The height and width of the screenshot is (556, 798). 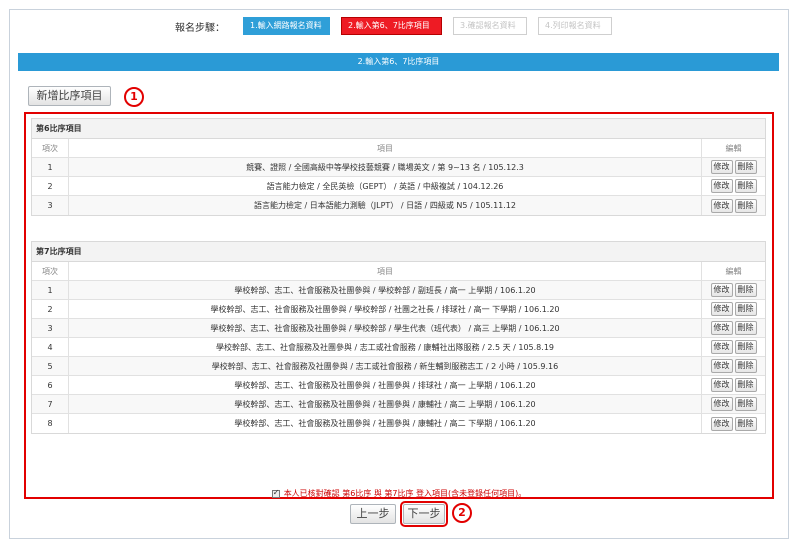 What do you see at coordinates (286, 26) in the screenshot?
I see `step-1: 1.輸入網路報名資料` at bounding box center [286, 26].